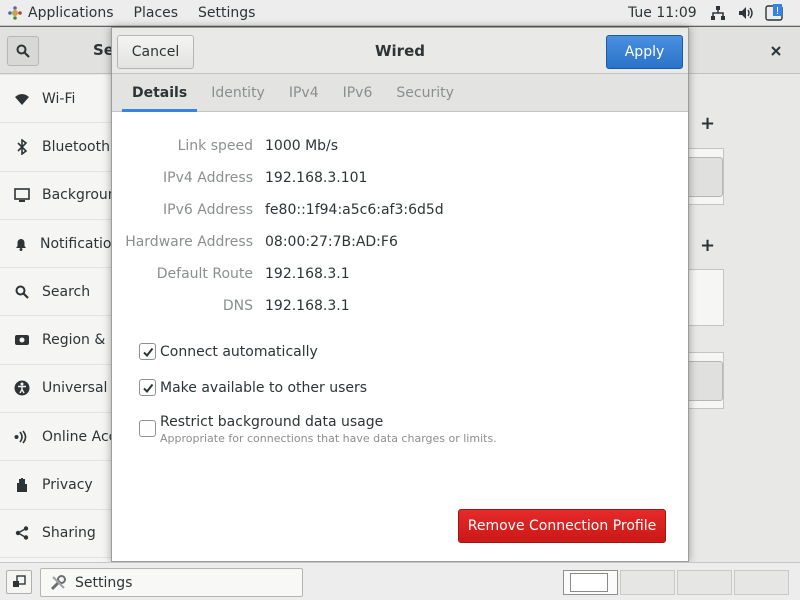  I want to click on clock: Tue 11:09, so click(662, 13).